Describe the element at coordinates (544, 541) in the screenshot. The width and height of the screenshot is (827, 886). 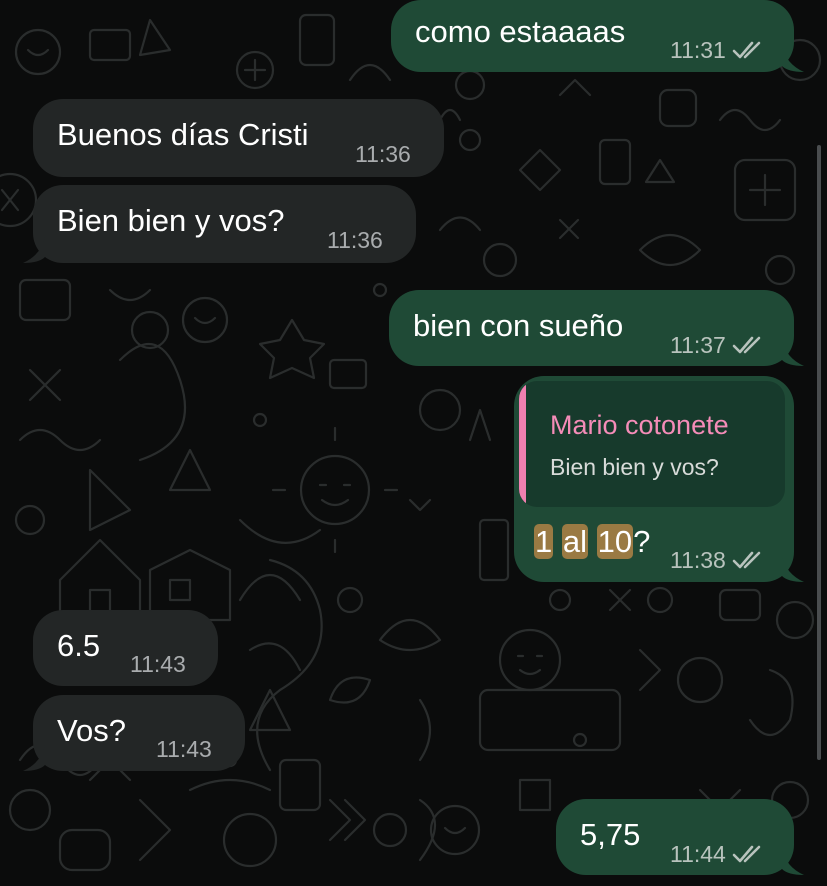
I see `search-highlight: 1` at that location.